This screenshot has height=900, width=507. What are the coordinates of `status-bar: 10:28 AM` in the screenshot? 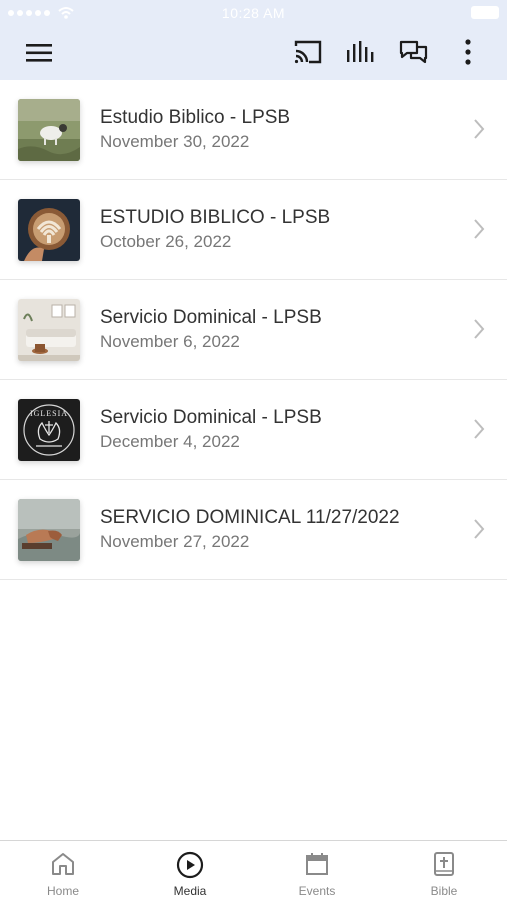 It's located at (253, 13).